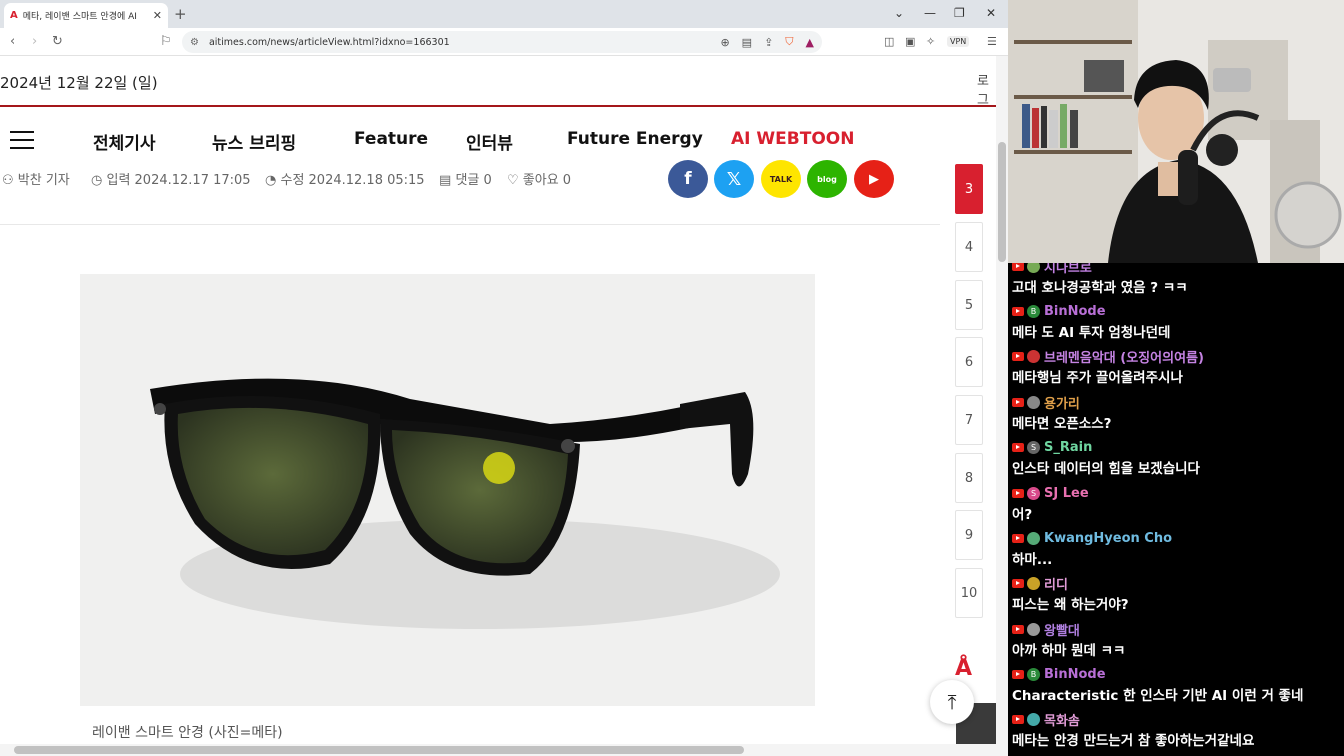 The width and height of the screenshot is (1344, 756). Describe the element at coordinates (899, 13) in the screenshot. I see `tab-list-chevron-icon: ⌄` at that location.